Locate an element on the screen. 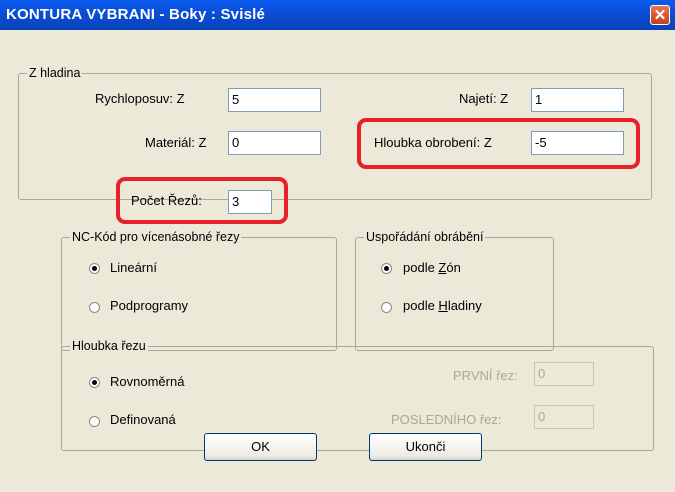 The height and width of the screenshot is (492, 675). depth-defined-label: Definovaná is located at coordinates (143, 420).